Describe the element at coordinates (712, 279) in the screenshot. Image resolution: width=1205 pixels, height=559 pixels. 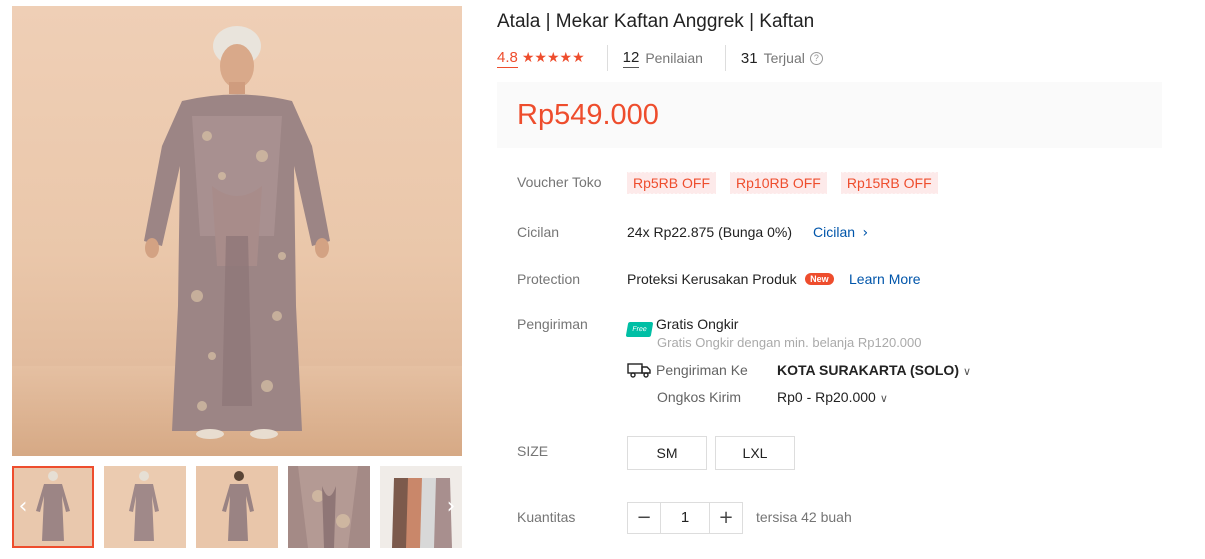
I see `protection-value: Proteksi Kerusakan Produk` at that location.